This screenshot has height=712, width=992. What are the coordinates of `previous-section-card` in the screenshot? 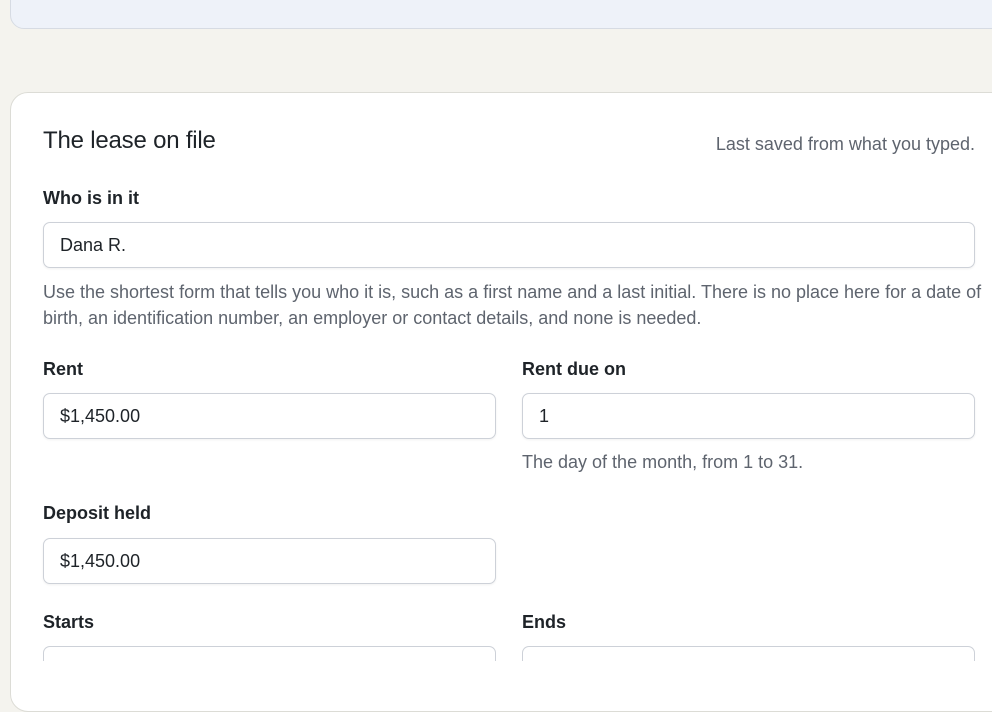 It's located at (501, 14).